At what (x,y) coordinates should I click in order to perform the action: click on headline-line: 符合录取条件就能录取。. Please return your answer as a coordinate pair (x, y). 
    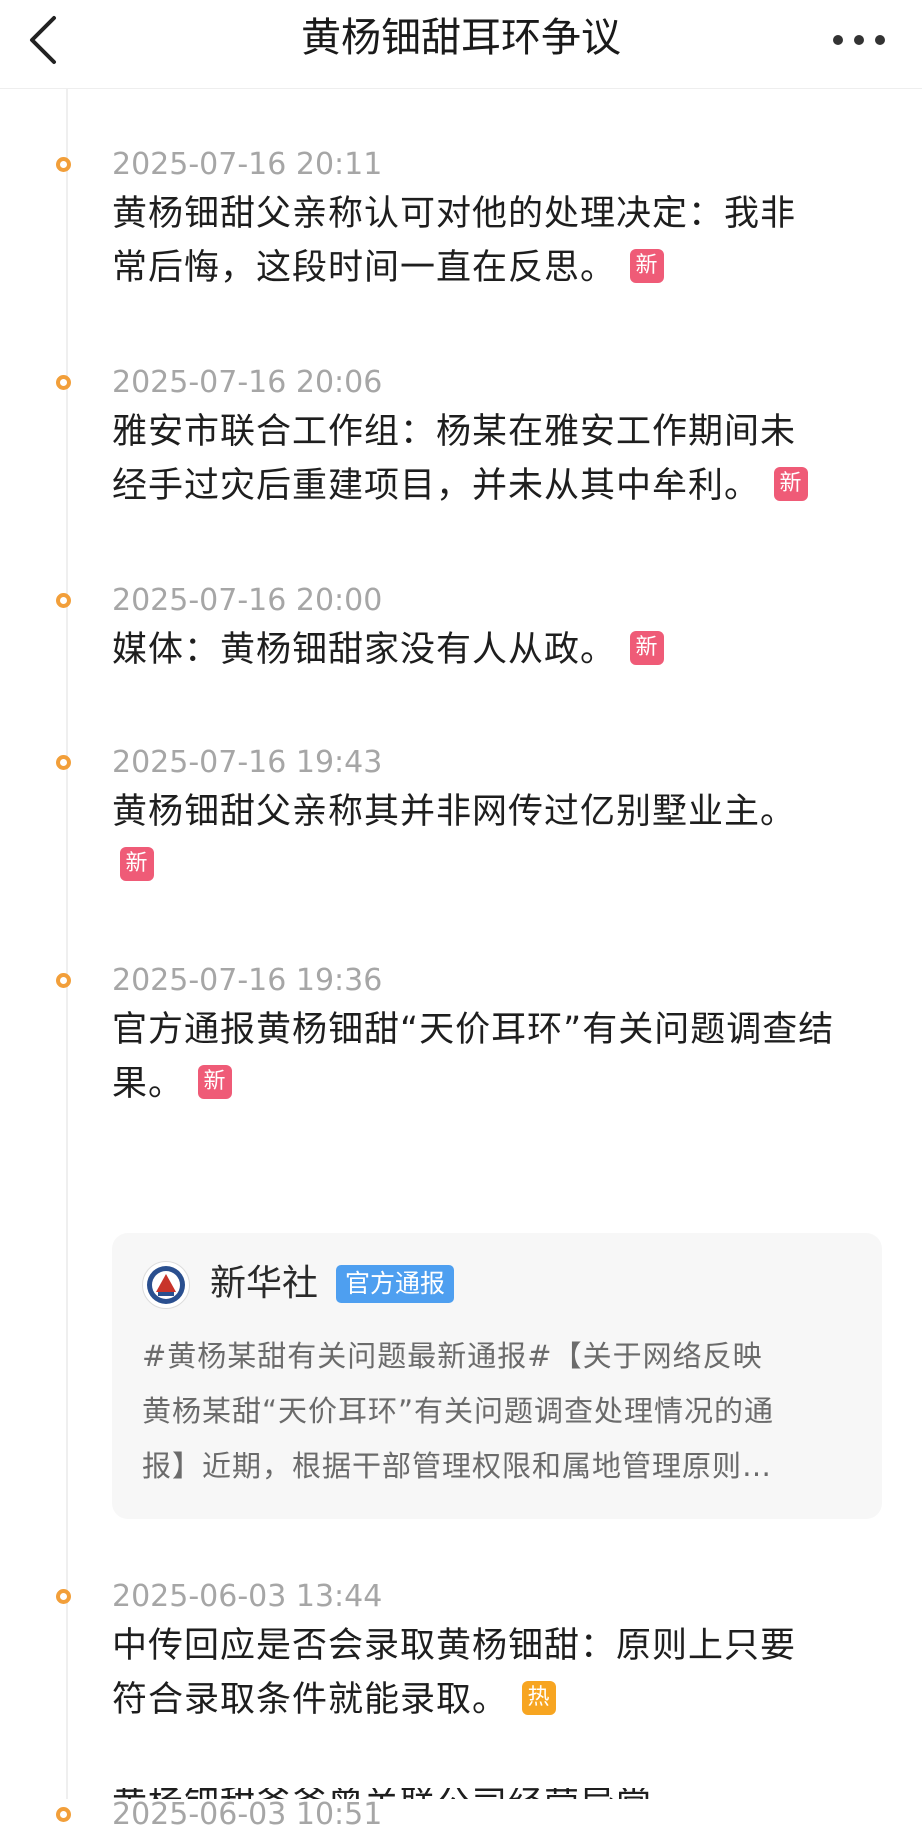
    Looking at the image, I should click on (310, 1700).